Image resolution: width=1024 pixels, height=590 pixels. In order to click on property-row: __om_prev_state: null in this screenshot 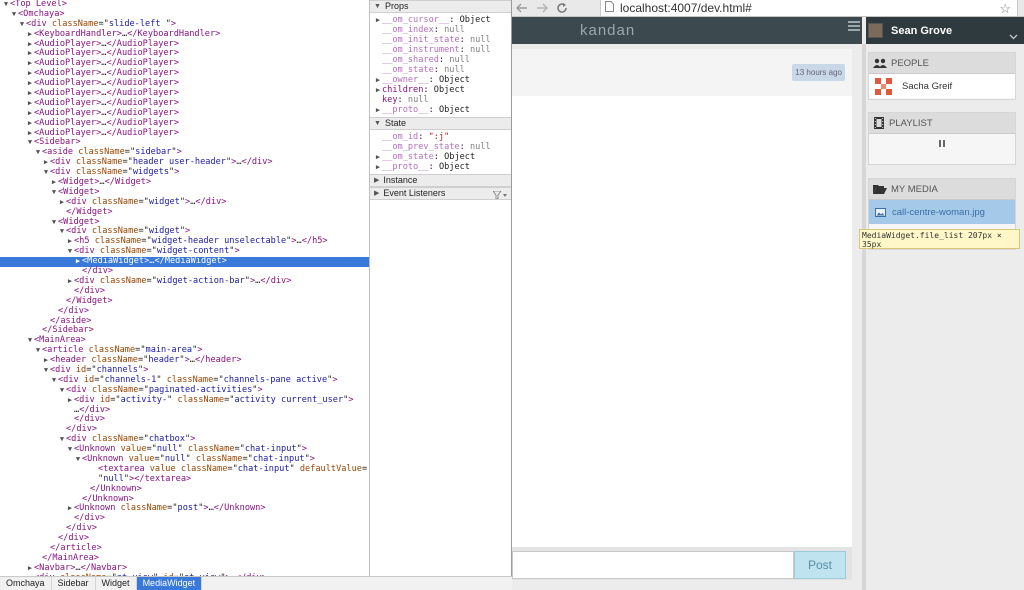, I will do `click(440, 147)`.